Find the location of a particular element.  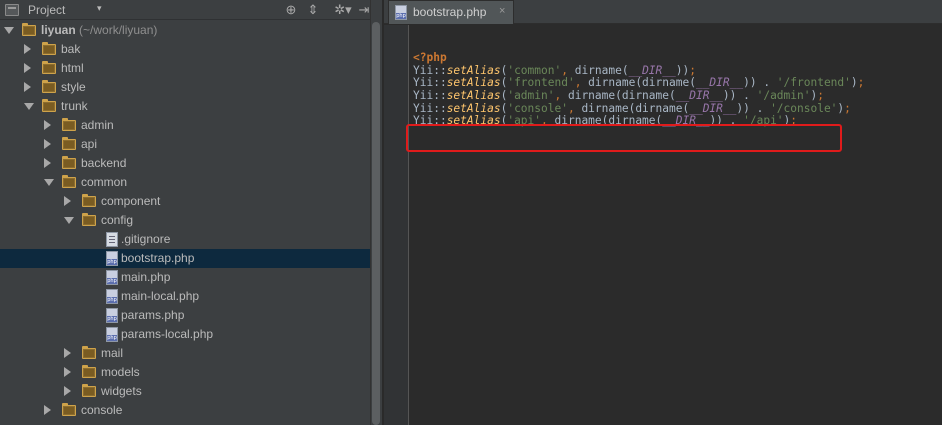

tree-item-label: bak is located at coordinates (71, 49).